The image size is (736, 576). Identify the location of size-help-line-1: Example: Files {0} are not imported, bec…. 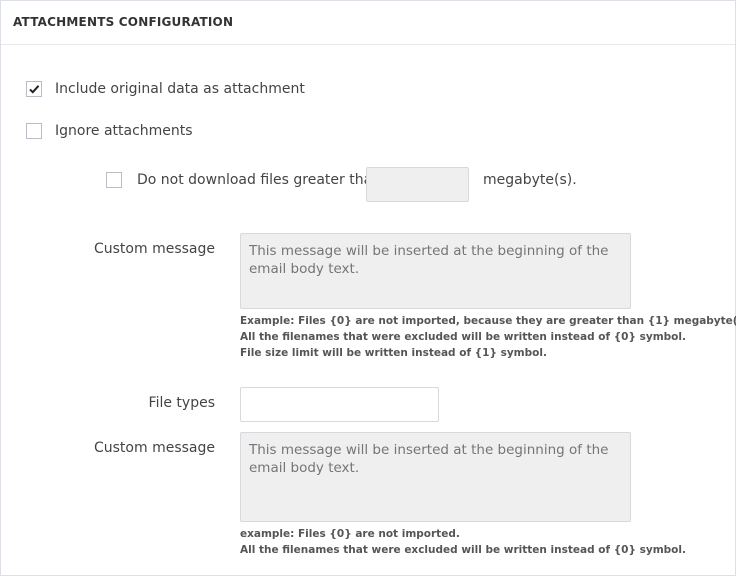
(488, 321).